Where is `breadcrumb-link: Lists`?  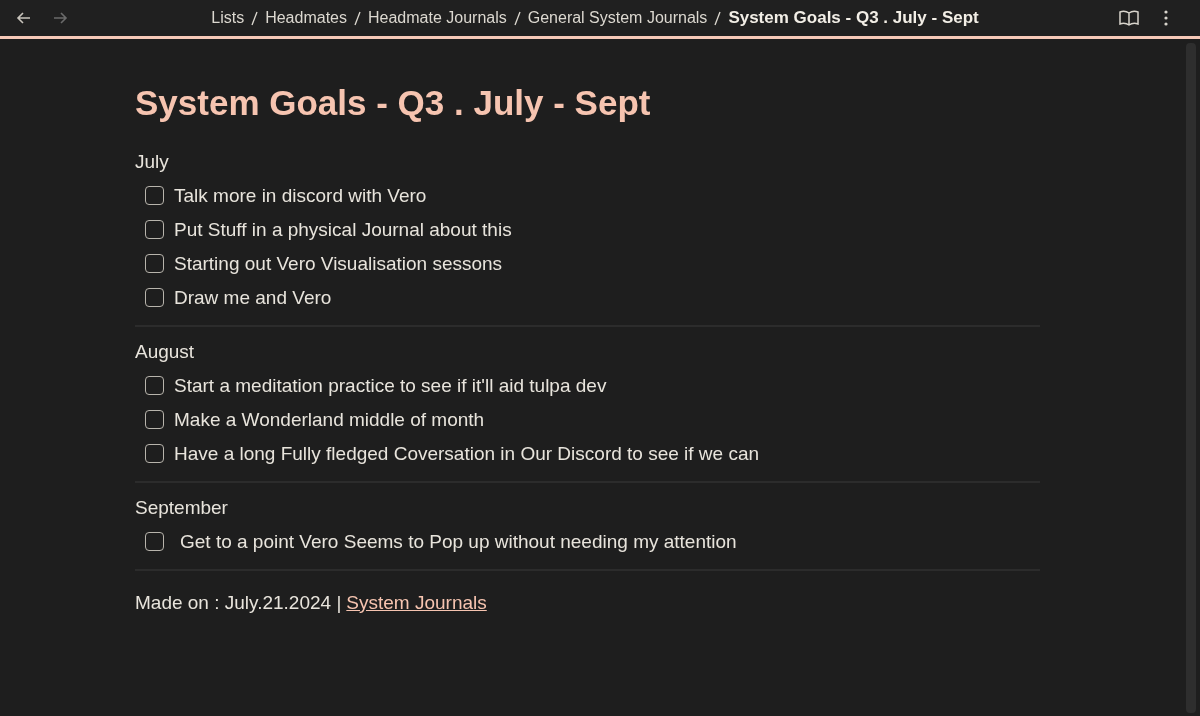
breadcrumb-link: Lists is located at coordinates (228, 18).